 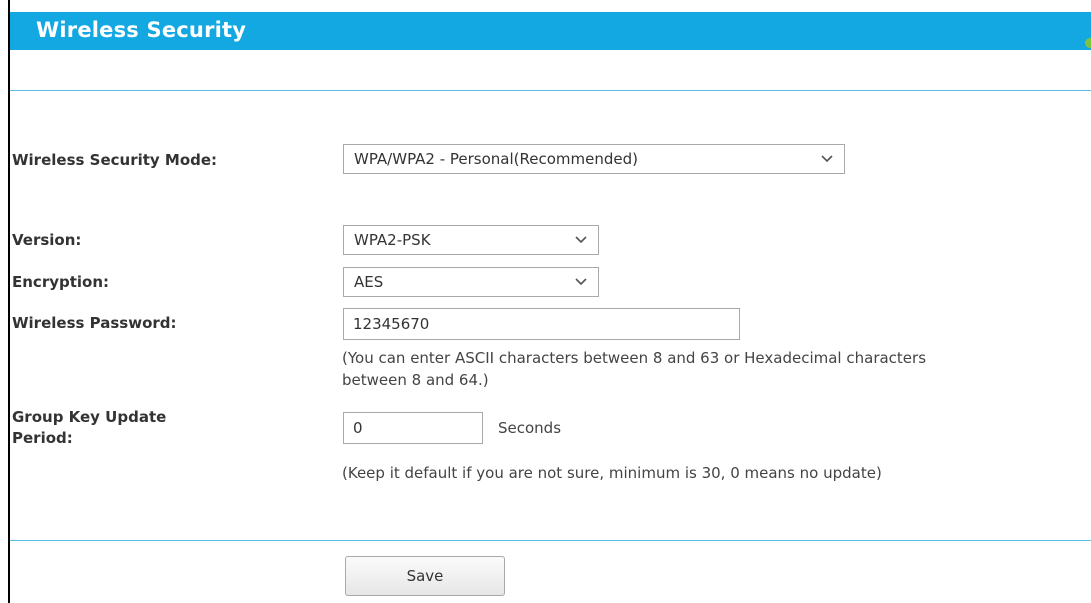 I want to click on security-mode-value: WPA/WPA2 - Personal(Recommended), so click(x=496, y=159).